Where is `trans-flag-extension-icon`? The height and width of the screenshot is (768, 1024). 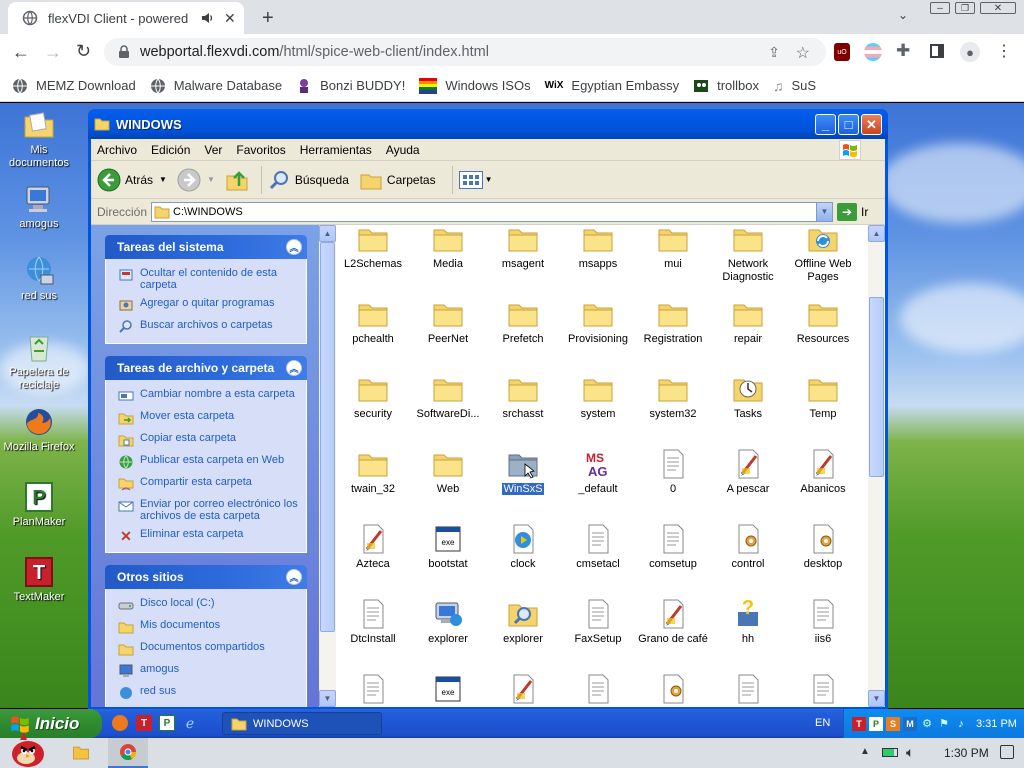 trans-flag-extension-icon is located at coordinates (873, 52).